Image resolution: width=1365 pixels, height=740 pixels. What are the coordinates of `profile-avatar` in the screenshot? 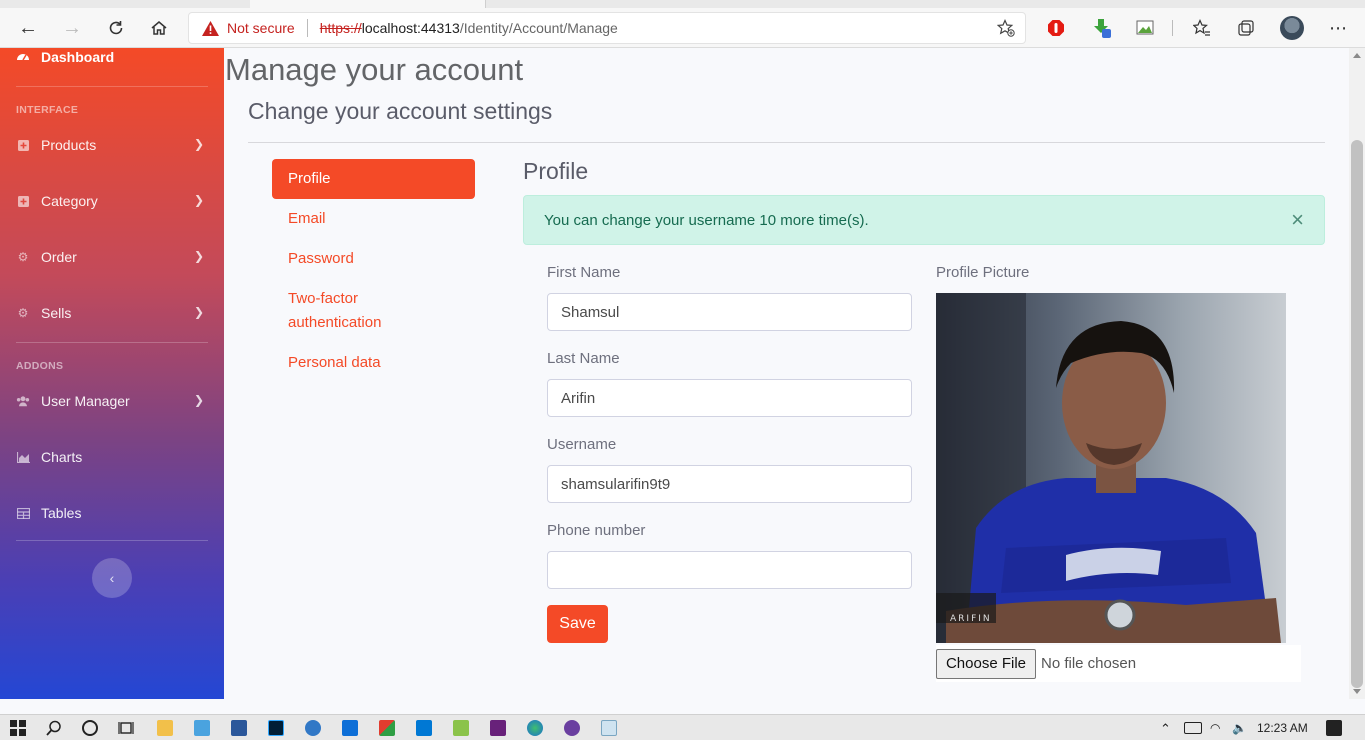 It's located at (1292, 28).